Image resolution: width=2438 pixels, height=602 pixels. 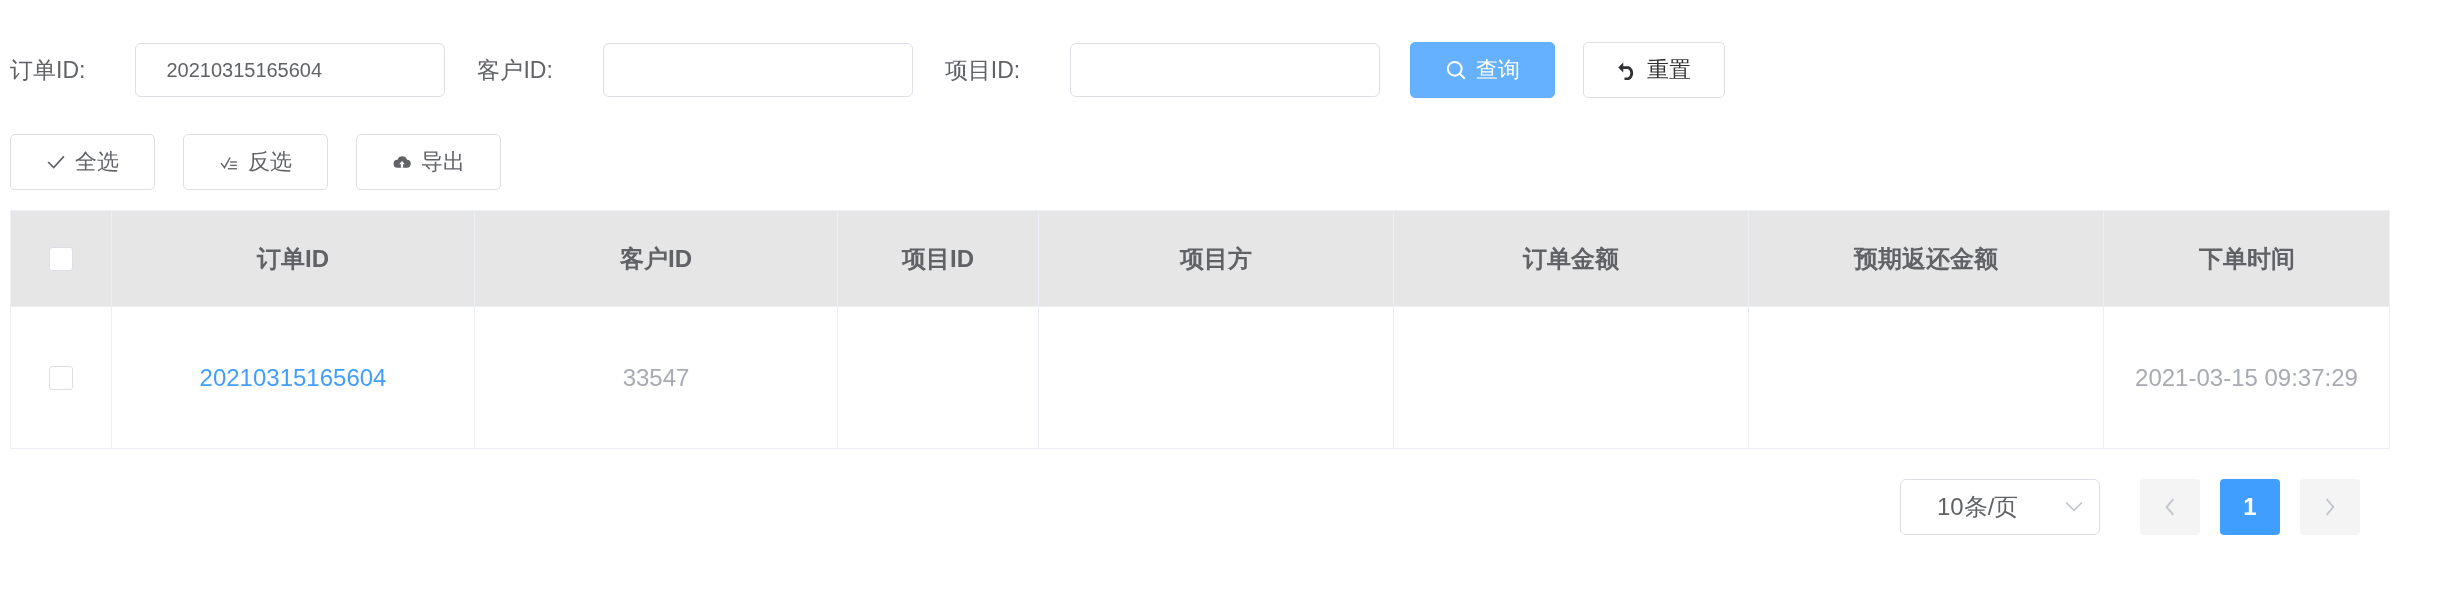 What do you see at coordinates (61, 377) in the screenshot?
I see `row-checkbox` at bounding box center [61, 377].